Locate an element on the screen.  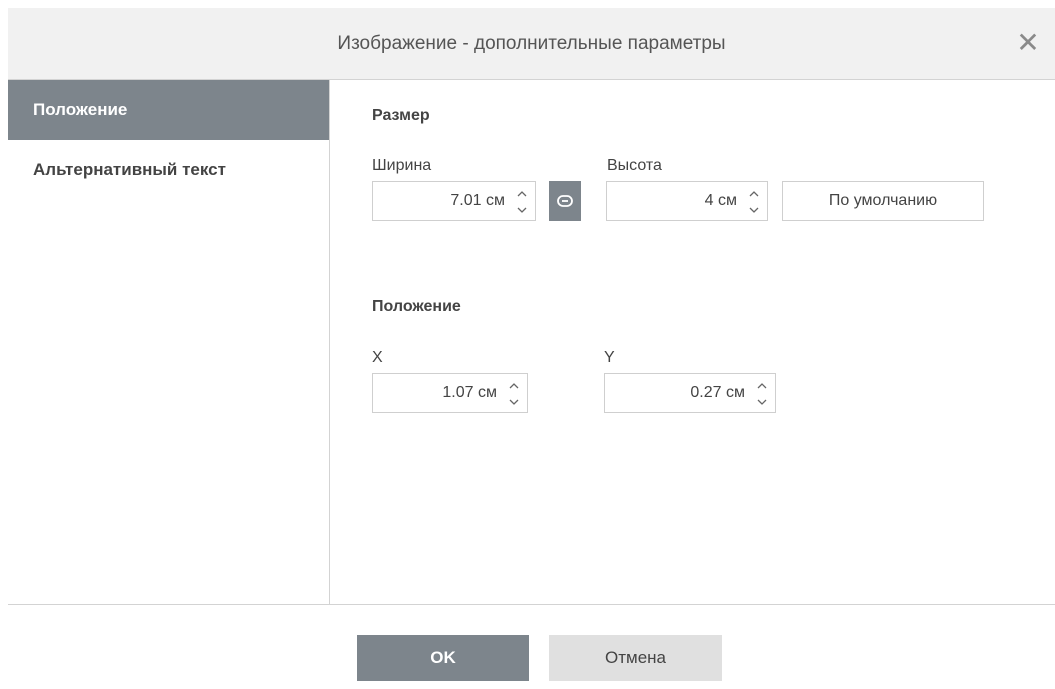
y-position-spinner: 0.27 см is located at coordinates (690, 393).